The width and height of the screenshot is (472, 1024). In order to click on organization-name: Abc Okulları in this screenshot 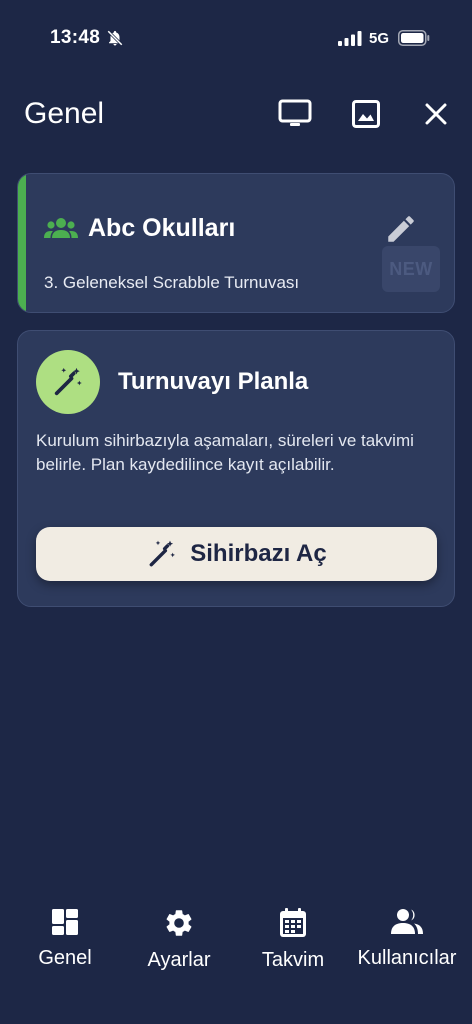, I will do `click(162, 228)`.